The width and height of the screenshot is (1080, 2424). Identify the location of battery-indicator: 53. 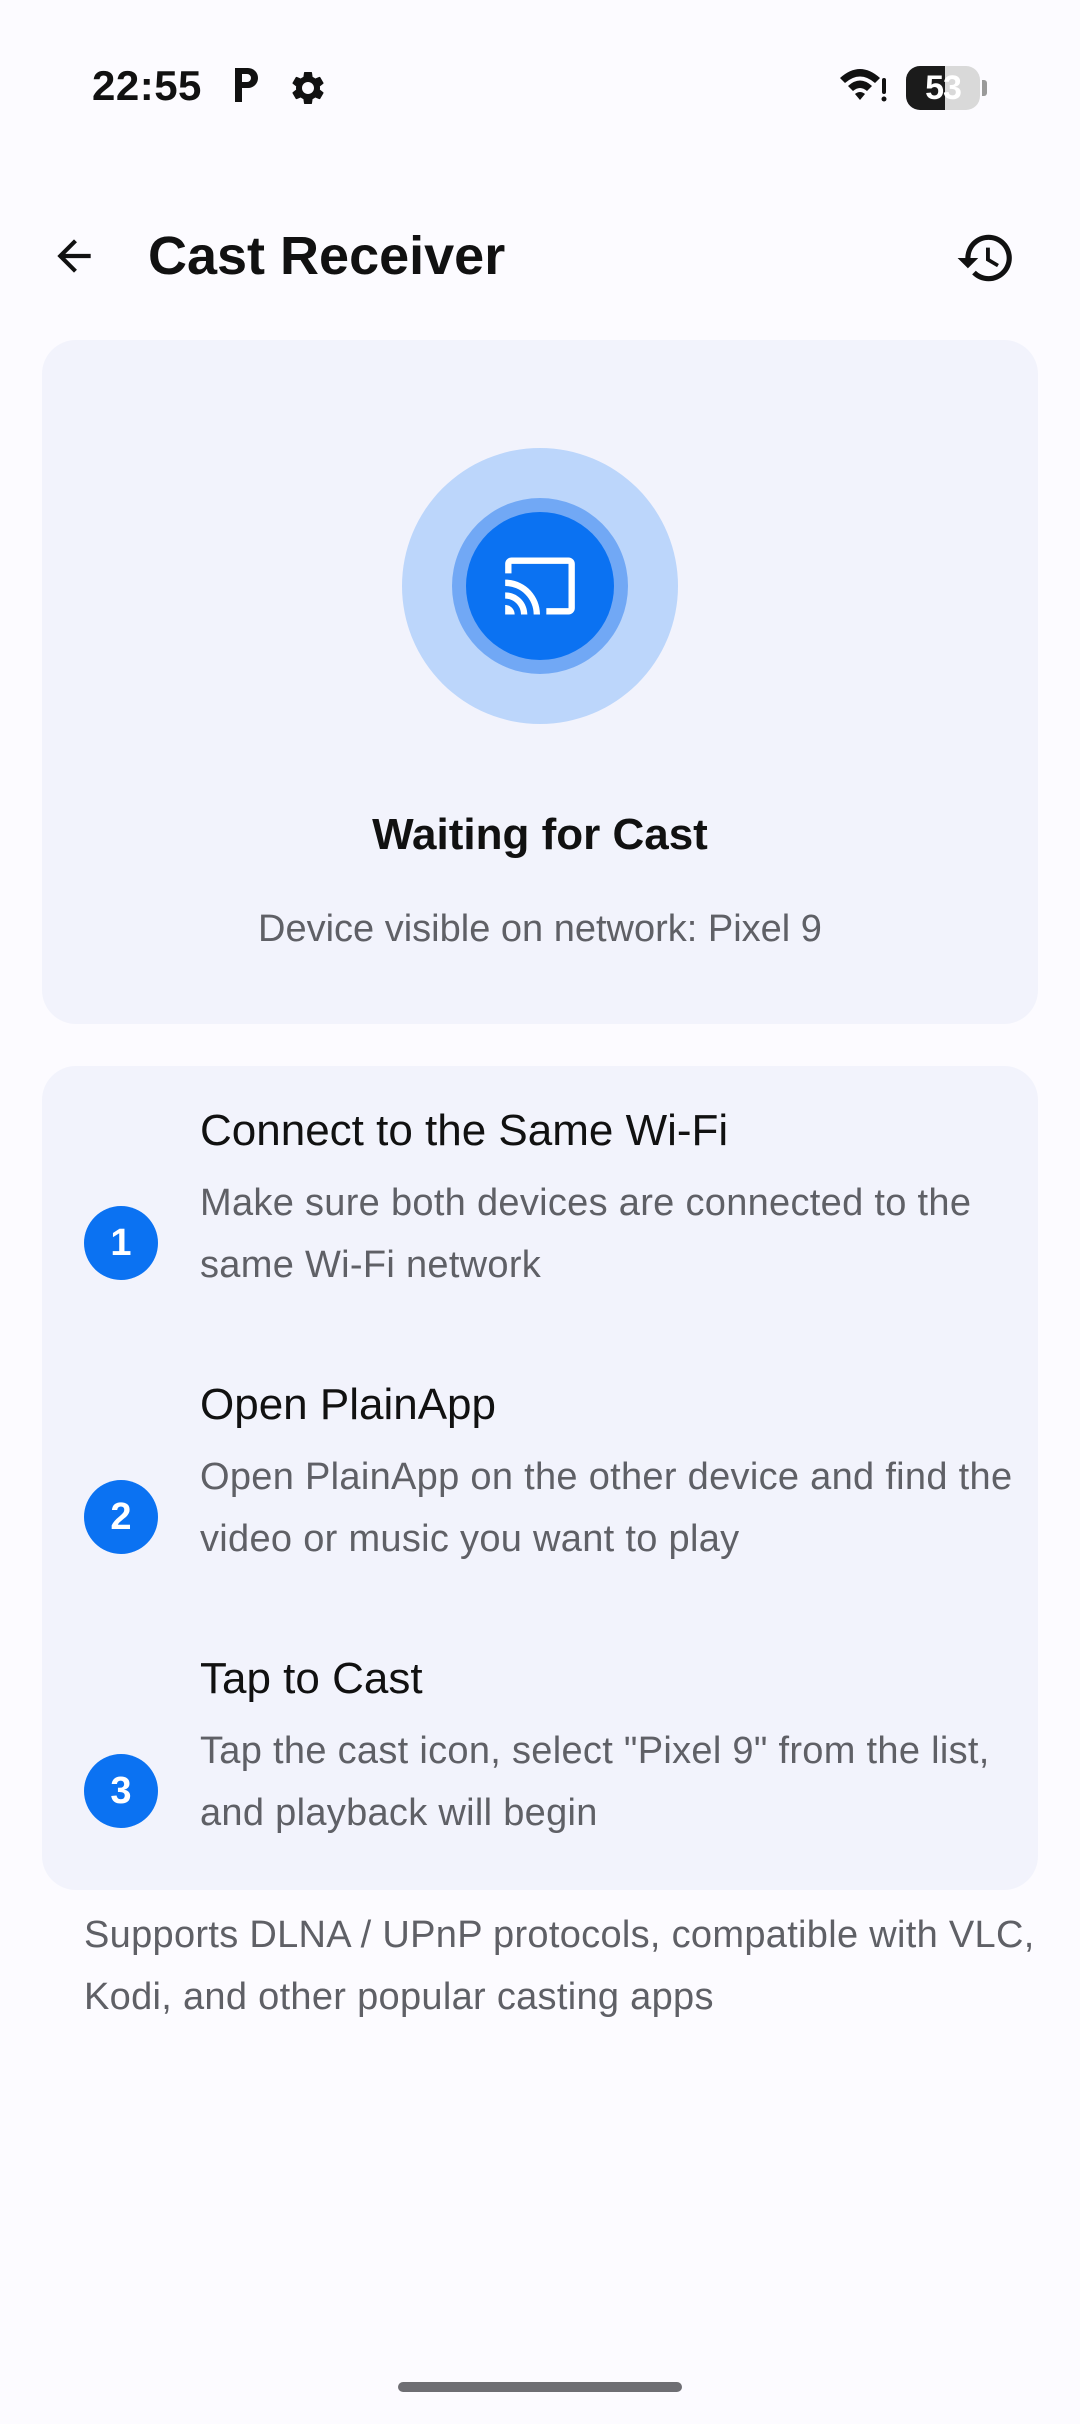
(946, 88).